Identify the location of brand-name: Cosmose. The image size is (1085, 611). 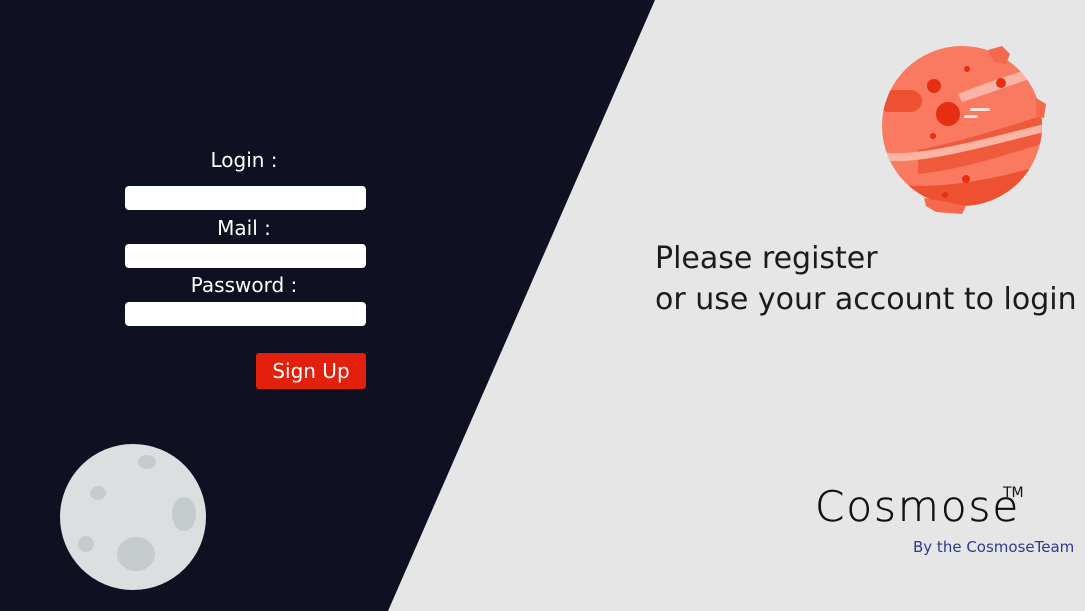
(918, 507).